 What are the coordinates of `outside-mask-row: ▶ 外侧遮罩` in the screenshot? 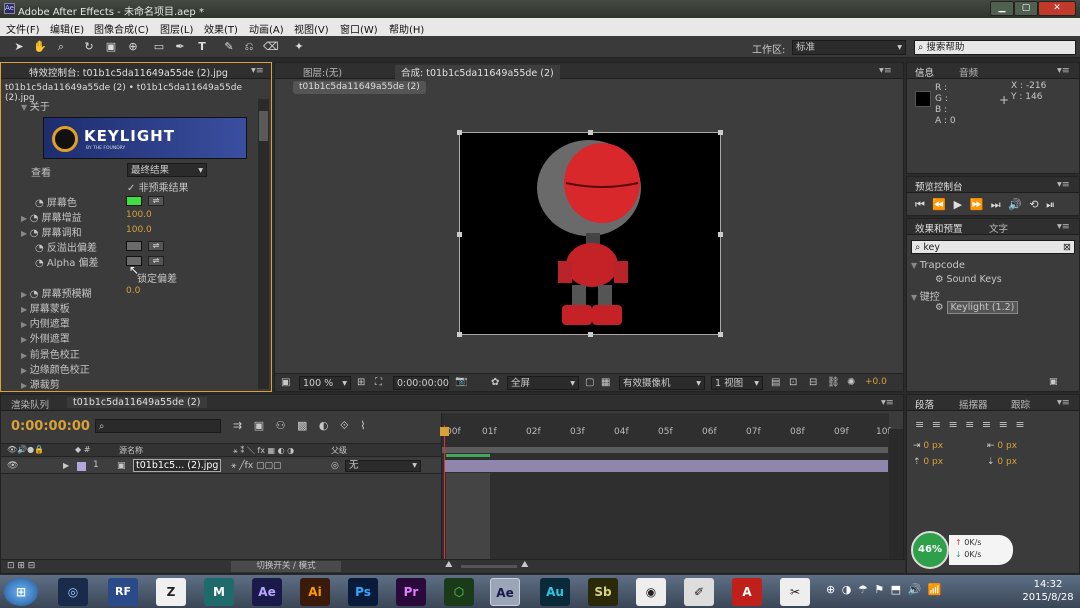 It's located at (45, 337).